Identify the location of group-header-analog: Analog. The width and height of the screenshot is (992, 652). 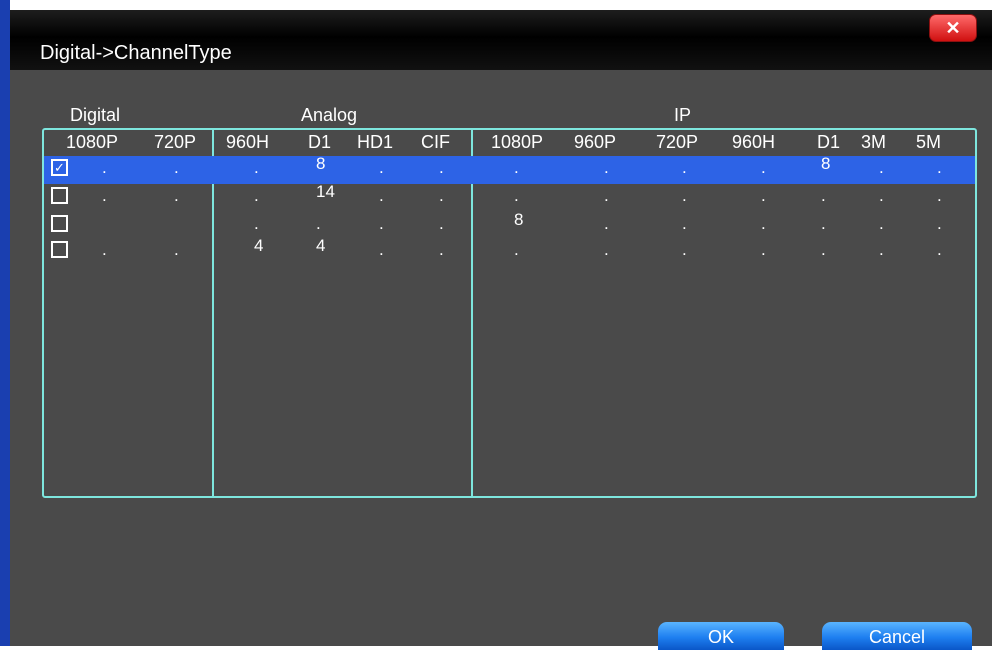
(329, 115).